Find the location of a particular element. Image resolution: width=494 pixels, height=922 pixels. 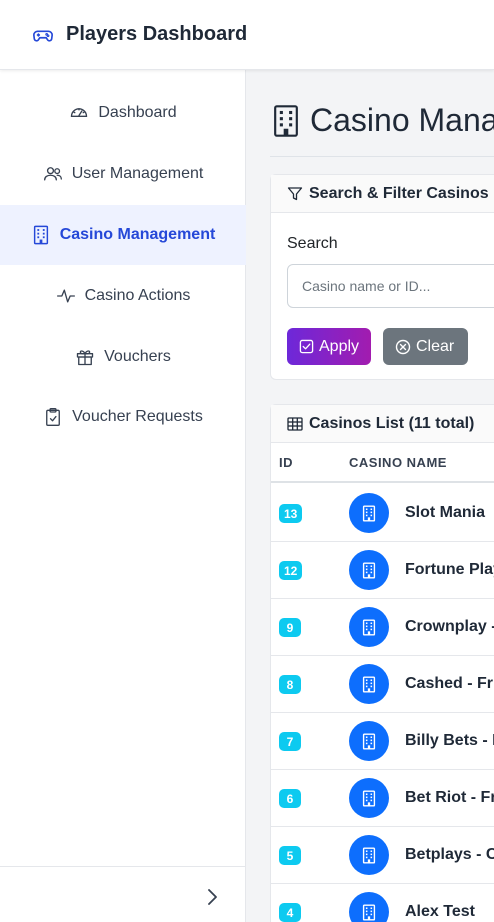

table-header: ID CASINO NAME is located at coordinates (382, 463).